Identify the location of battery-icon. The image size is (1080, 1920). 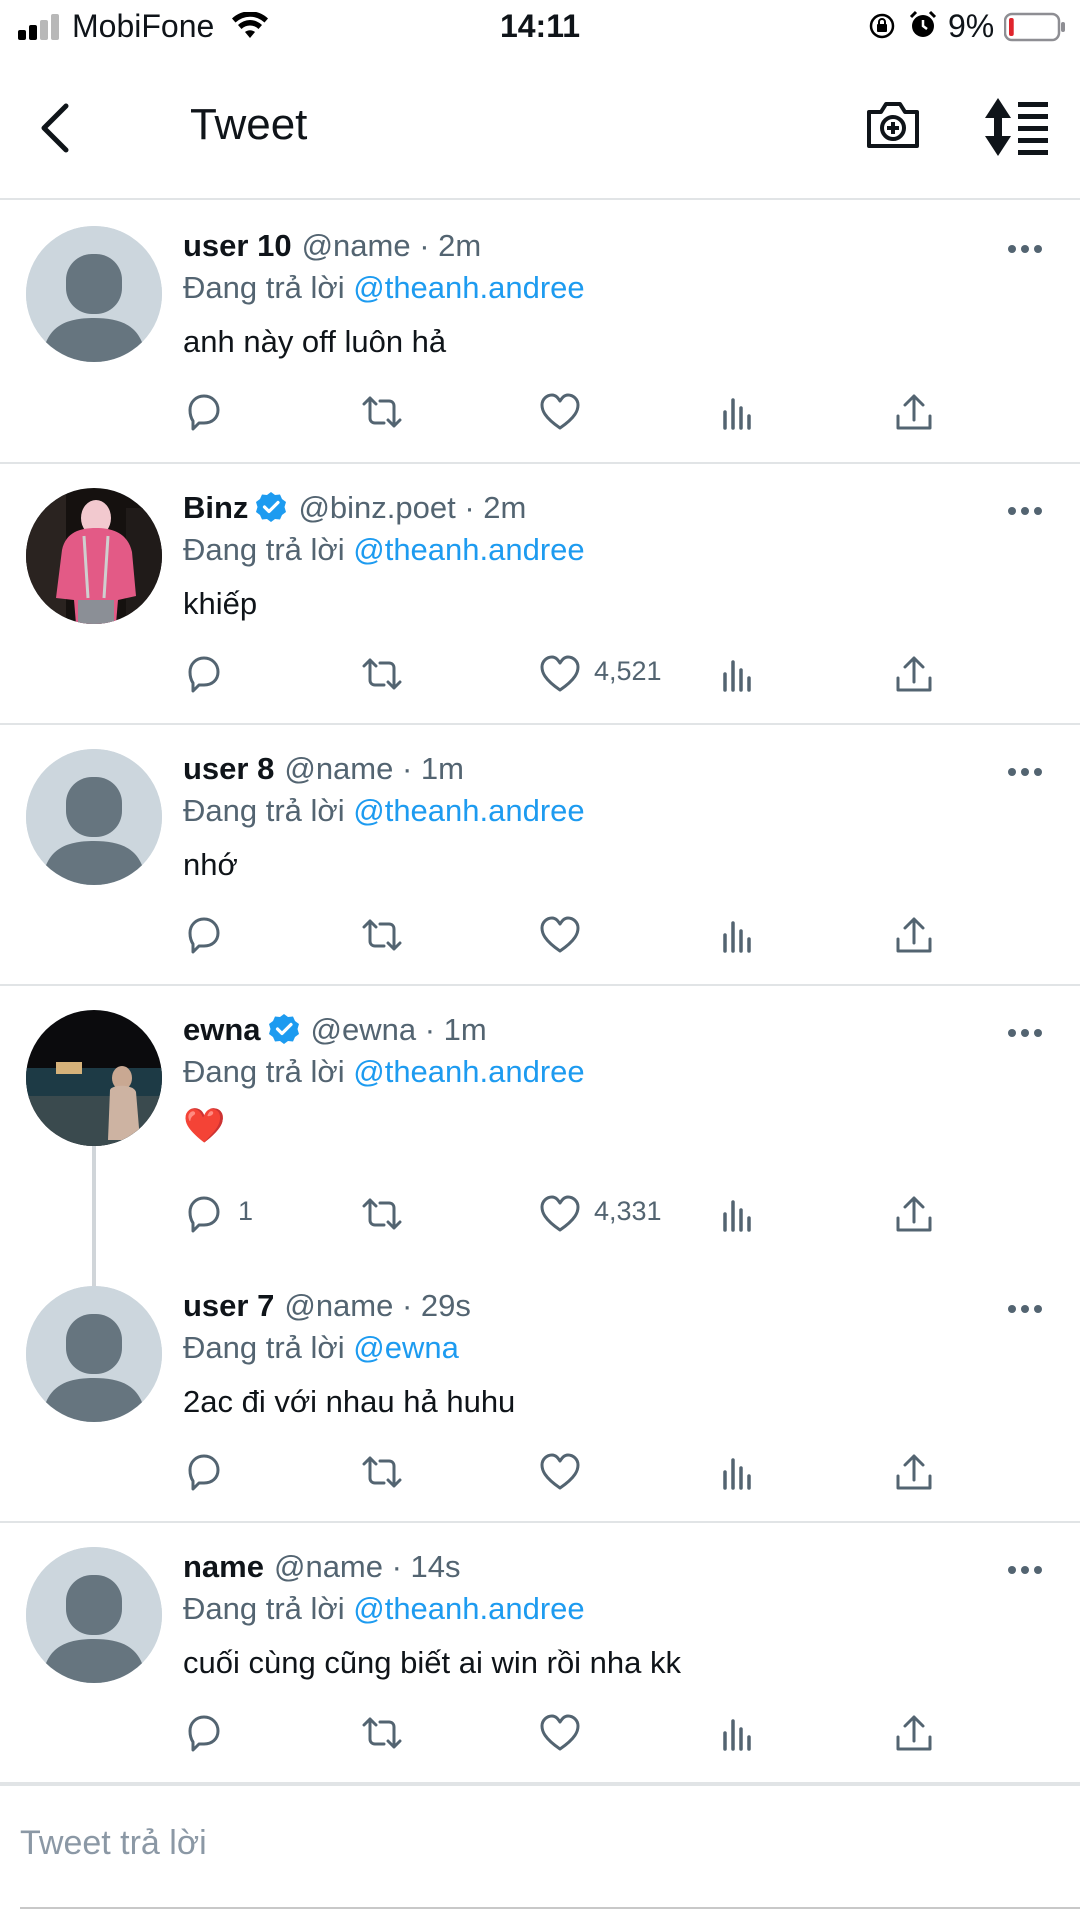
(1034, 27).